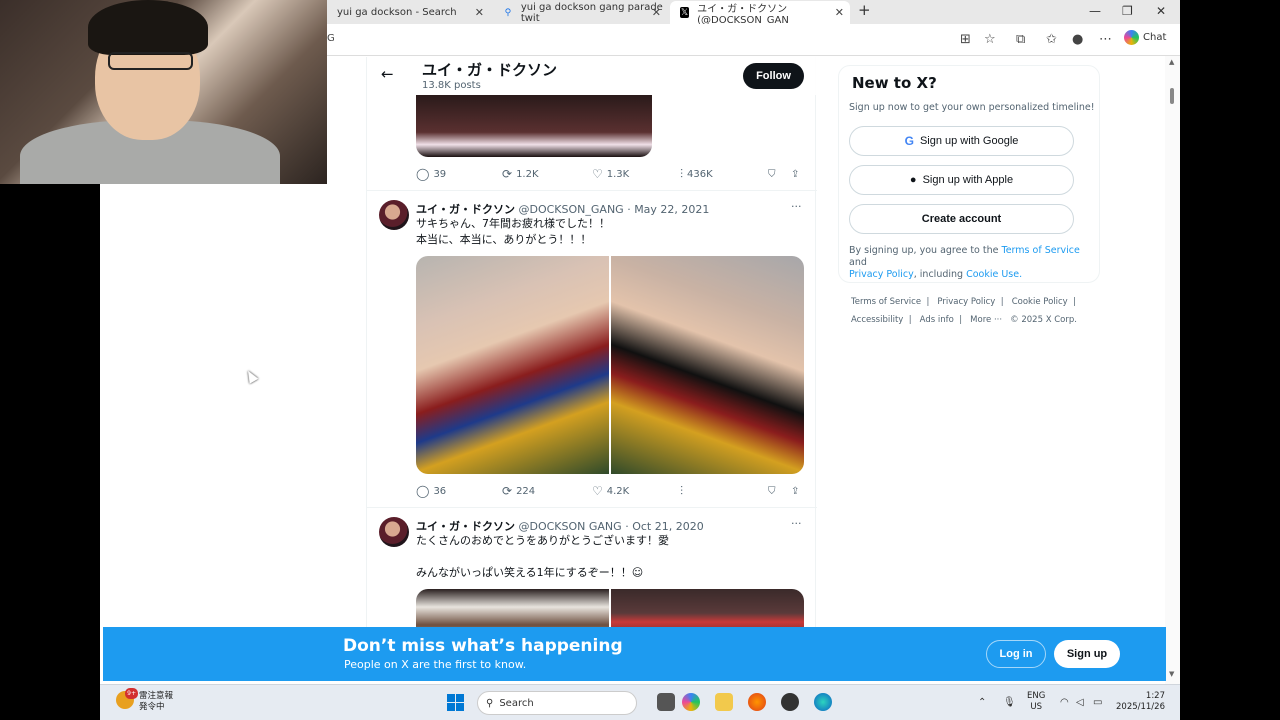  I want to click on view-count: 436K, so click(700, 174).